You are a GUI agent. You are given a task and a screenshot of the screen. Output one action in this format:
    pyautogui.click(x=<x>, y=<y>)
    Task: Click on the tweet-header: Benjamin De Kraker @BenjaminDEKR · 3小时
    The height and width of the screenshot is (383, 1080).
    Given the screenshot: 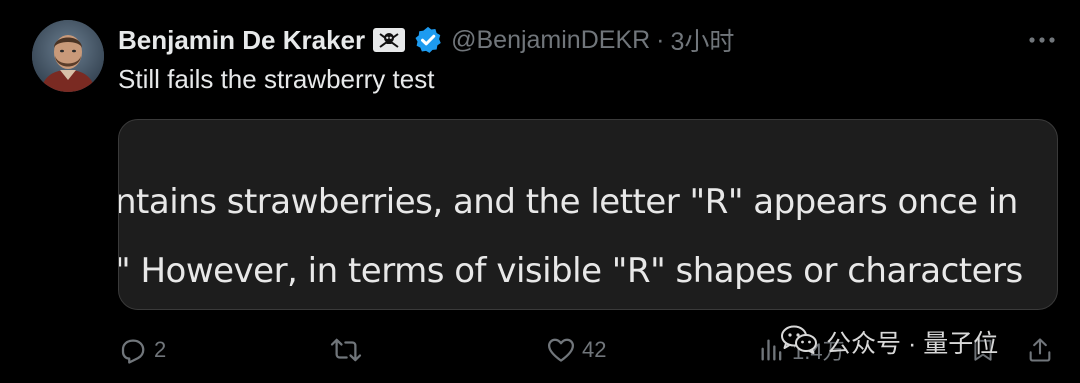 What is the action you would take?
    pyautogui.click(x=426, y=40)
    